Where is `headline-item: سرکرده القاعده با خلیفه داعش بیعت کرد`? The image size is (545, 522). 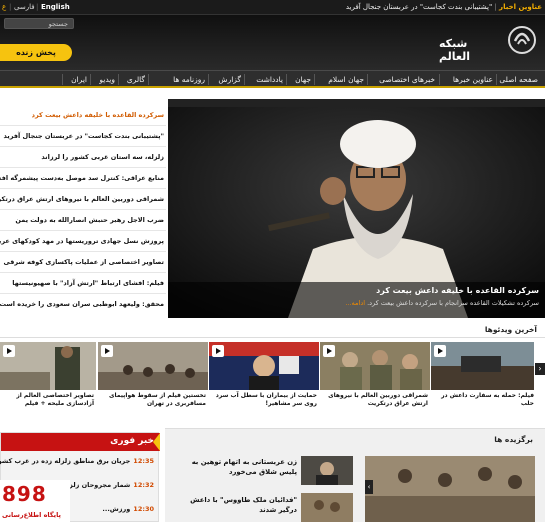
headline-item: سرکرده القاعده با خلیفه داعش بیعت کرد is located at coordinates (98, 115).